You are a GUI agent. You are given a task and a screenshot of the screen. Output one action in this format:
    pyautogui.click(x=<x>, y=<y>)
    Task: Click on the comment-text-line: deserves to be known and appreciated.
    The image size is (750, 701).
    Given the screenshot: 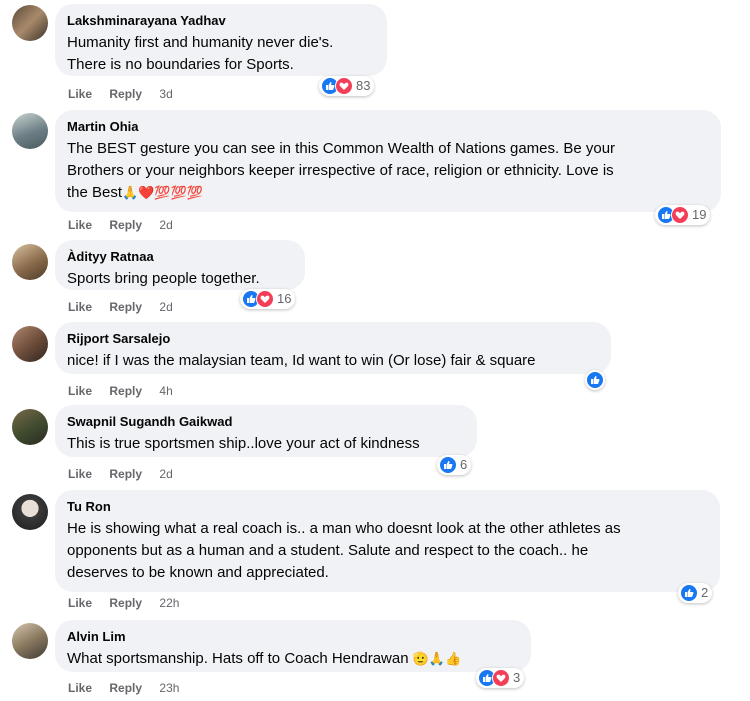 What is the action you would take?
    pyautogui.click(x=198, y=572)
    